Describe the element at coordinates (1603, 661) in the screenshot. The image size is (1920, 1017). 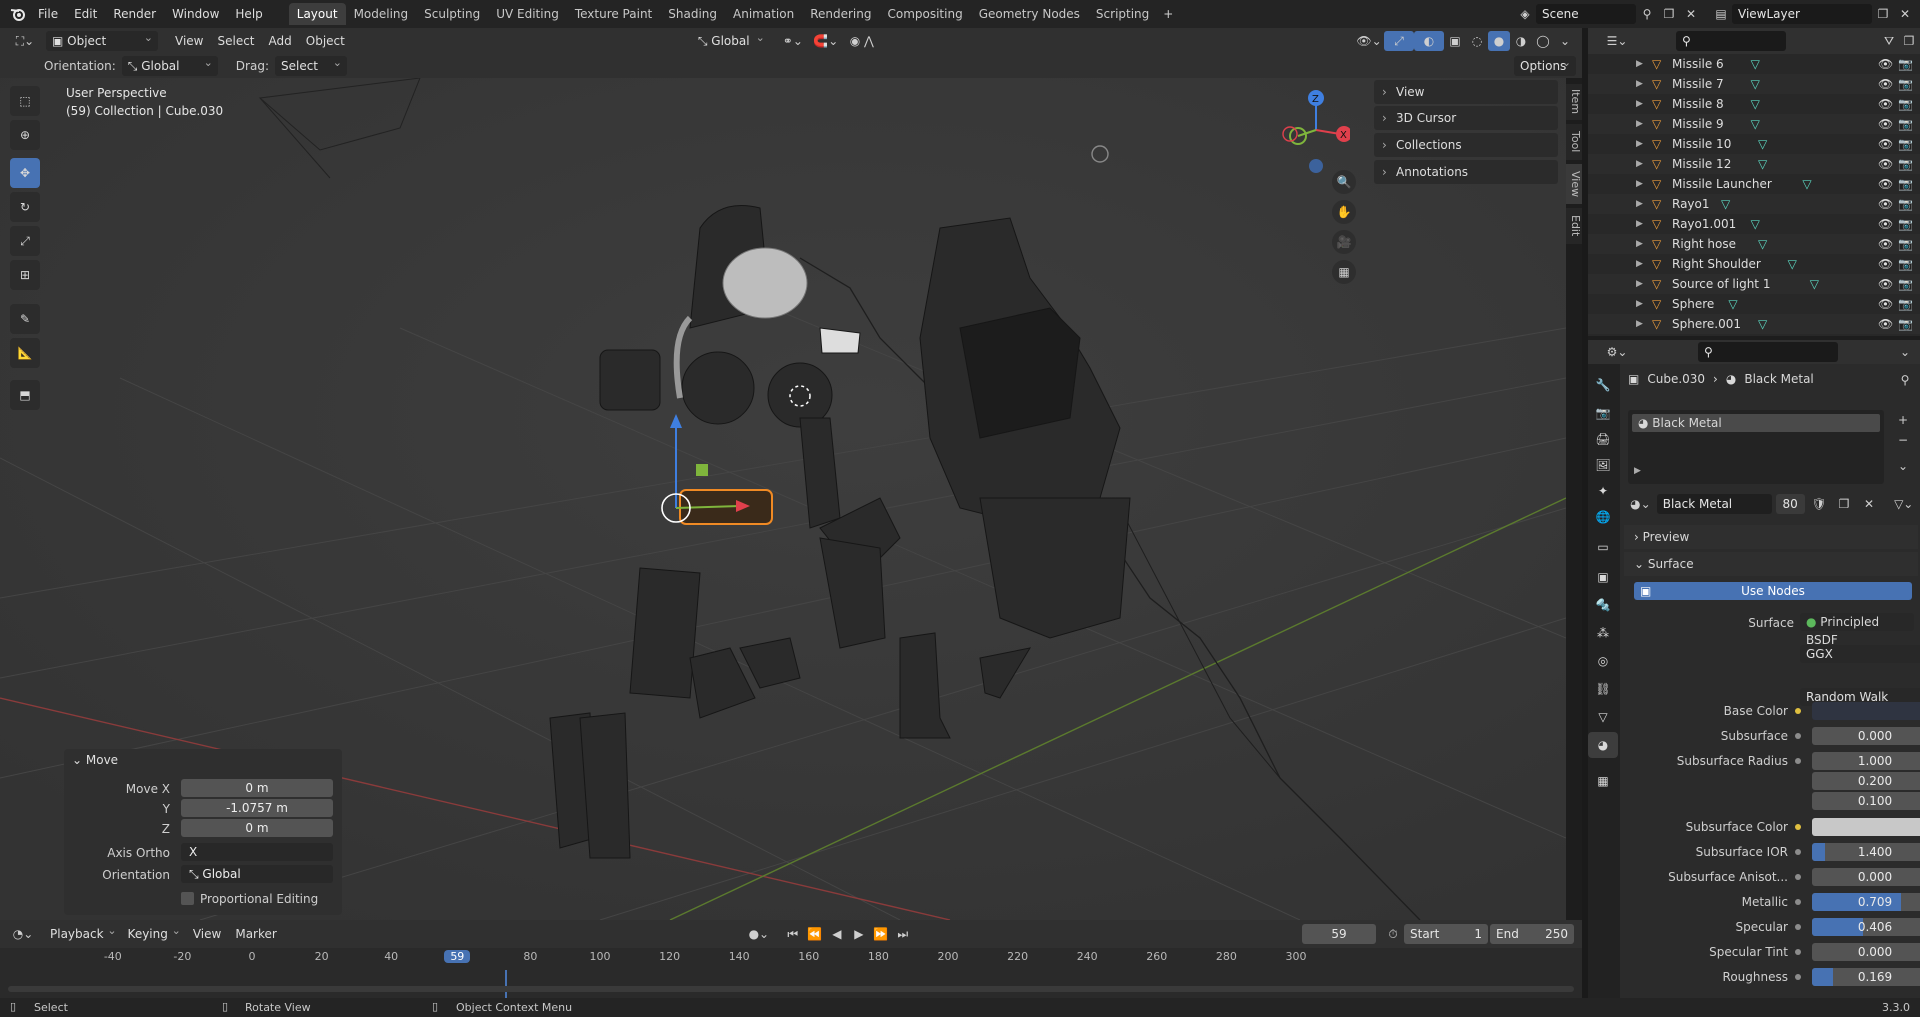
I see `physics-tab-icon: ◎` at that location.